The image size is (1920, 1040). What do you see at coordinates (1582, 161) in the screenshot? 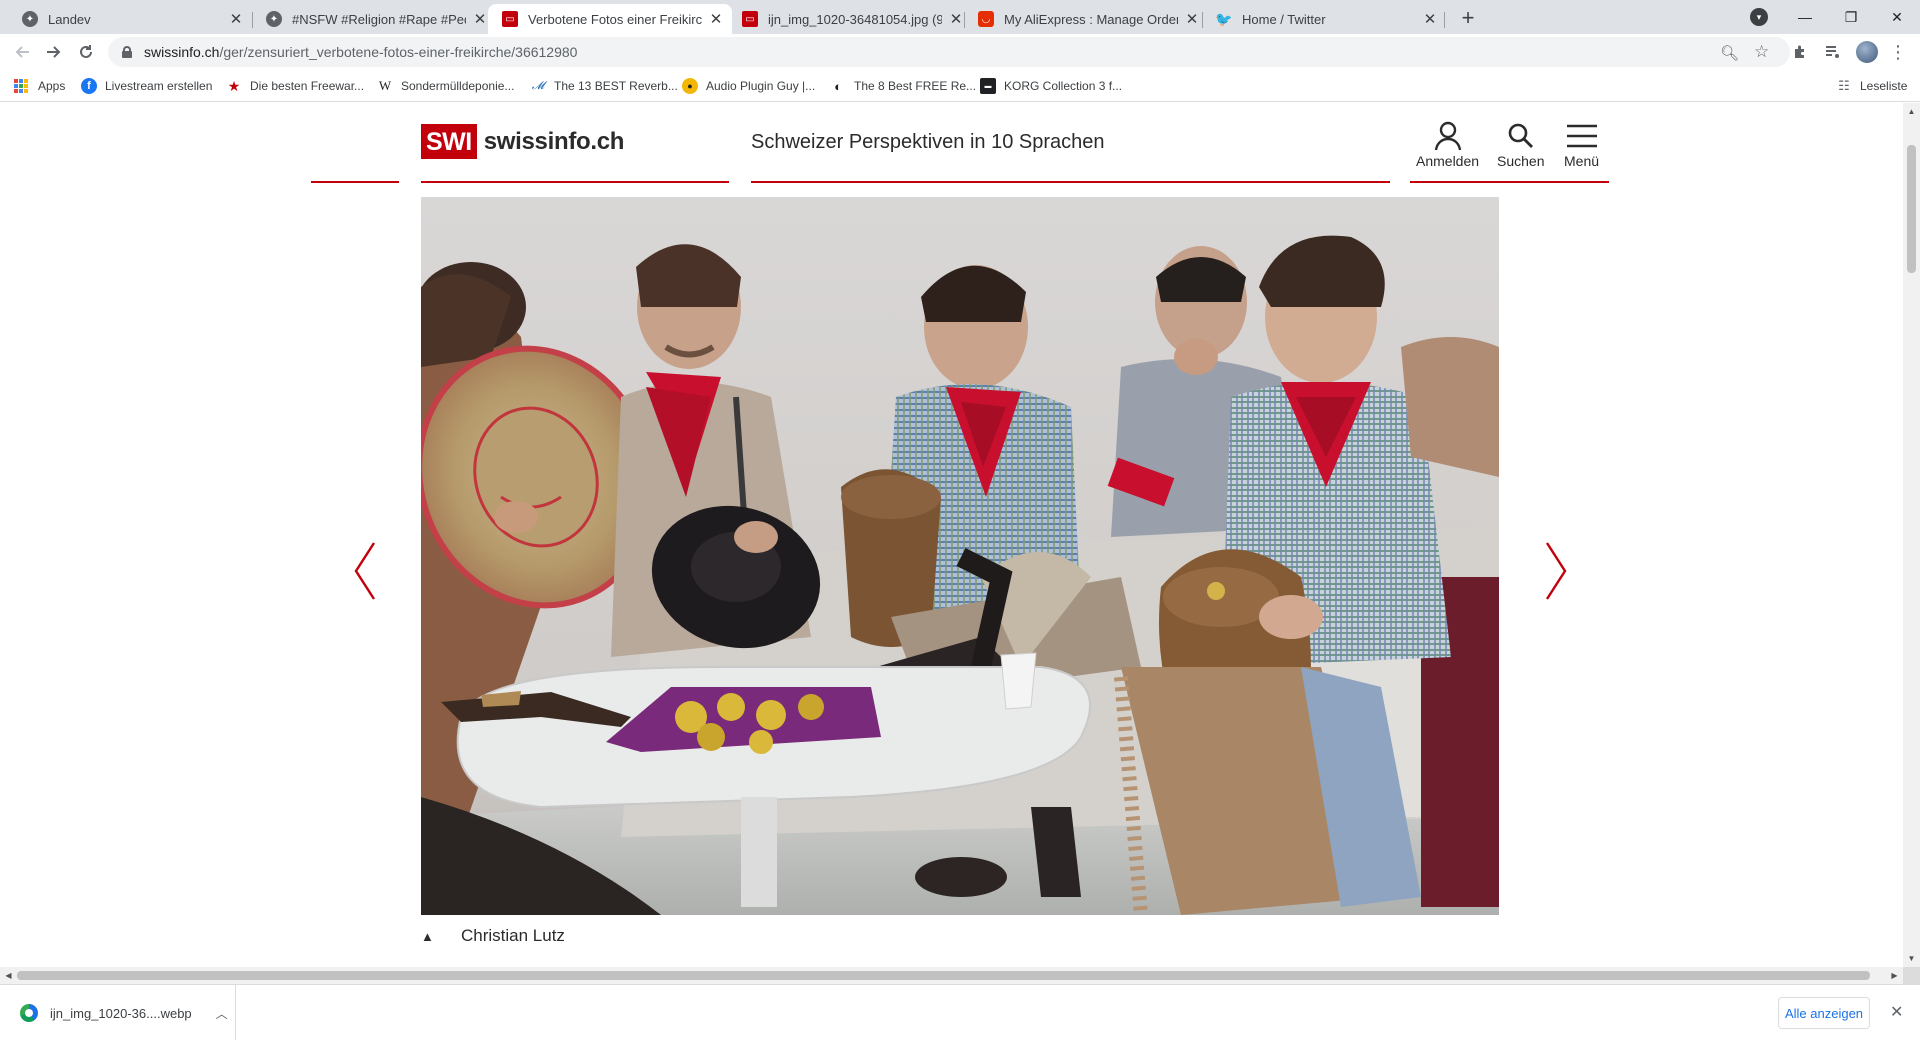
I see `menu-label: Menü` at bounding box center [1582, 161].